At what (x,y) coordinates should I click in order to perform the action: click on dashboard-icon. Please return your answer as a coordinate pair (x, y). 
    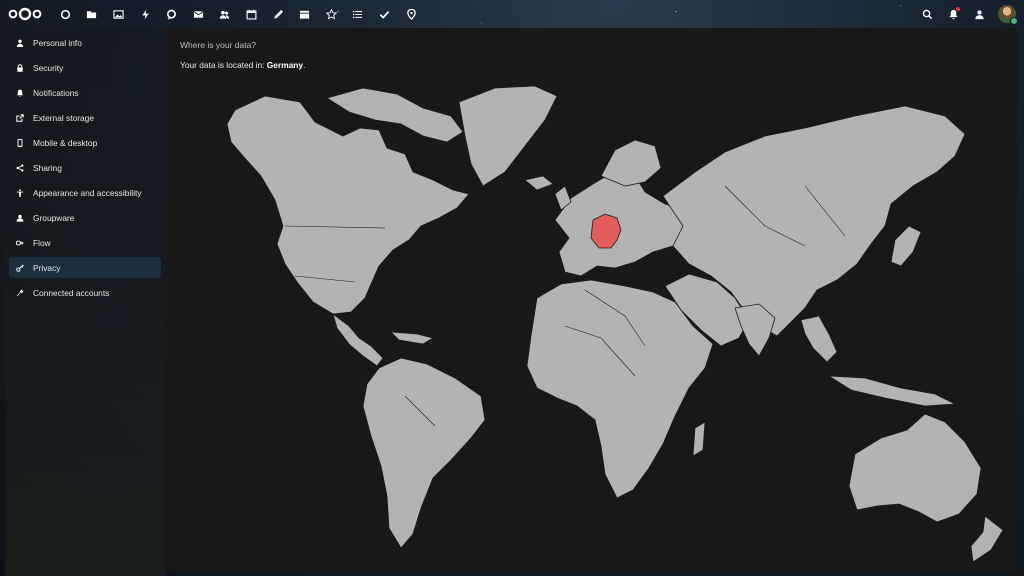
    Looking at the image, I should click on (65, 14).